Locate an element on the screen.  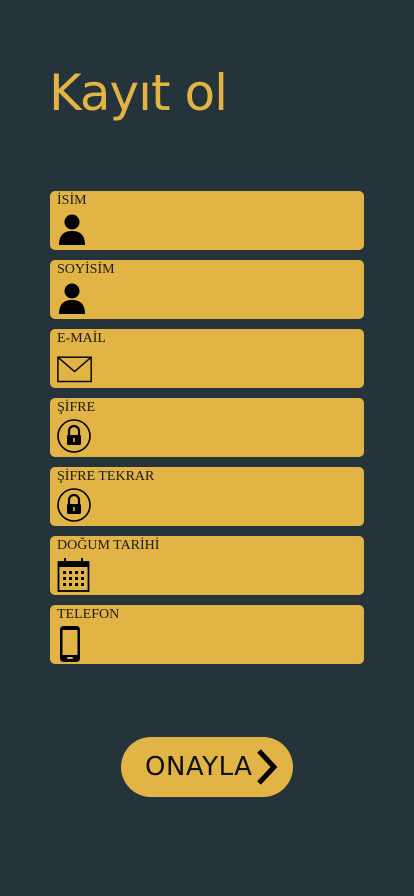
birthdate-input is located at coordinates (226, 573).